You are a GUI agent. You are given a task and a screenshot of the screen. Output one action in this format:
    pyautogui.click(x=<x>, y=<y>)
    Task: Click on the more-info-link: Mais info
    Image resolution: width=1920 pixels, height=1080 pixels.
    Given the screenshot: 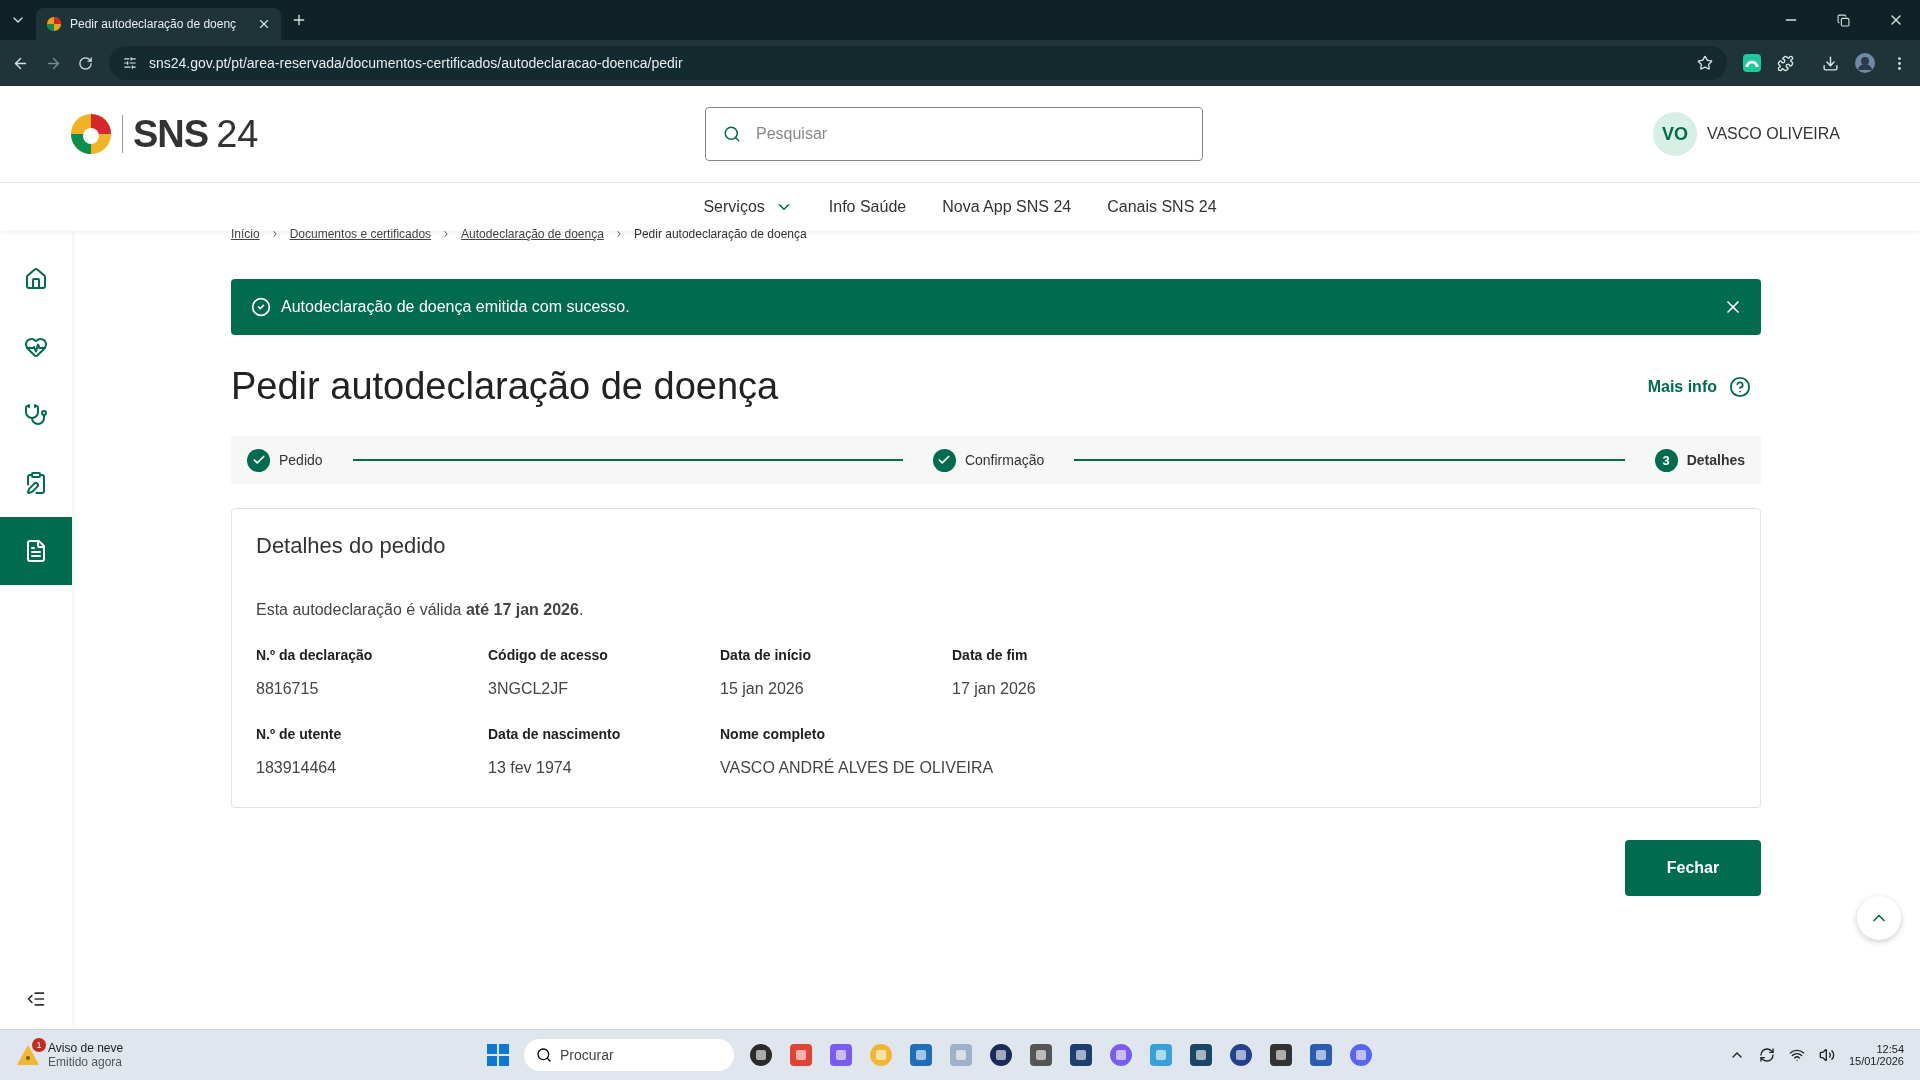 What is the action you would take?
    pyautogui.click(x=1699, y=386)
    